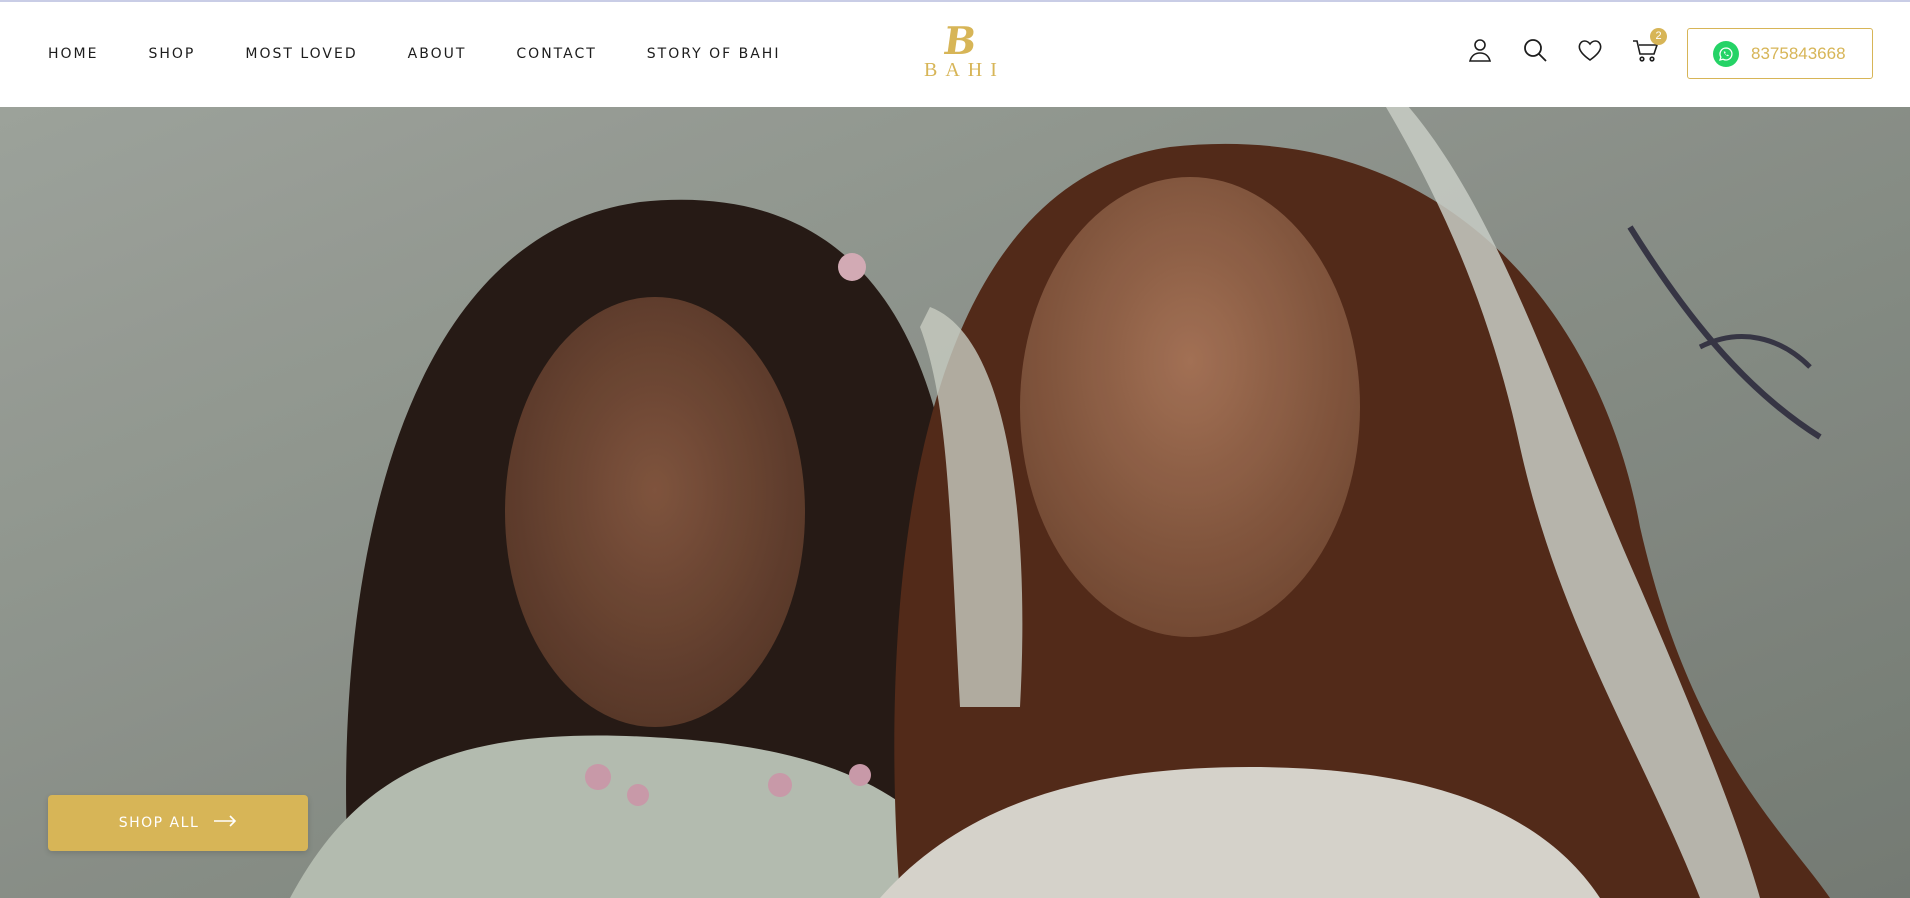 This screenshot has height=898, width=1910. I want to click on search-icon, so click(1536, 51).